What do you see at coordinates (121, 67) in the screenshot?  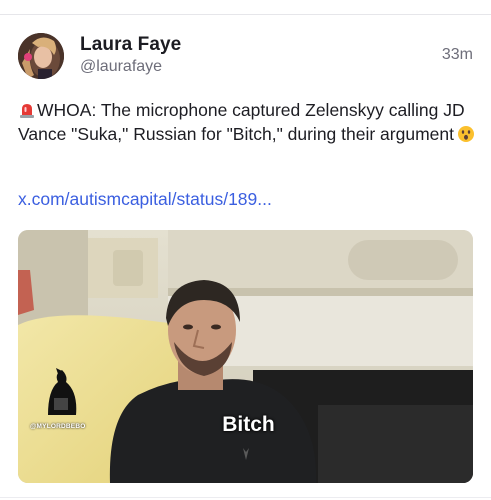 I see `author-handle: @laurafaye` at bounding box center [121, 67].